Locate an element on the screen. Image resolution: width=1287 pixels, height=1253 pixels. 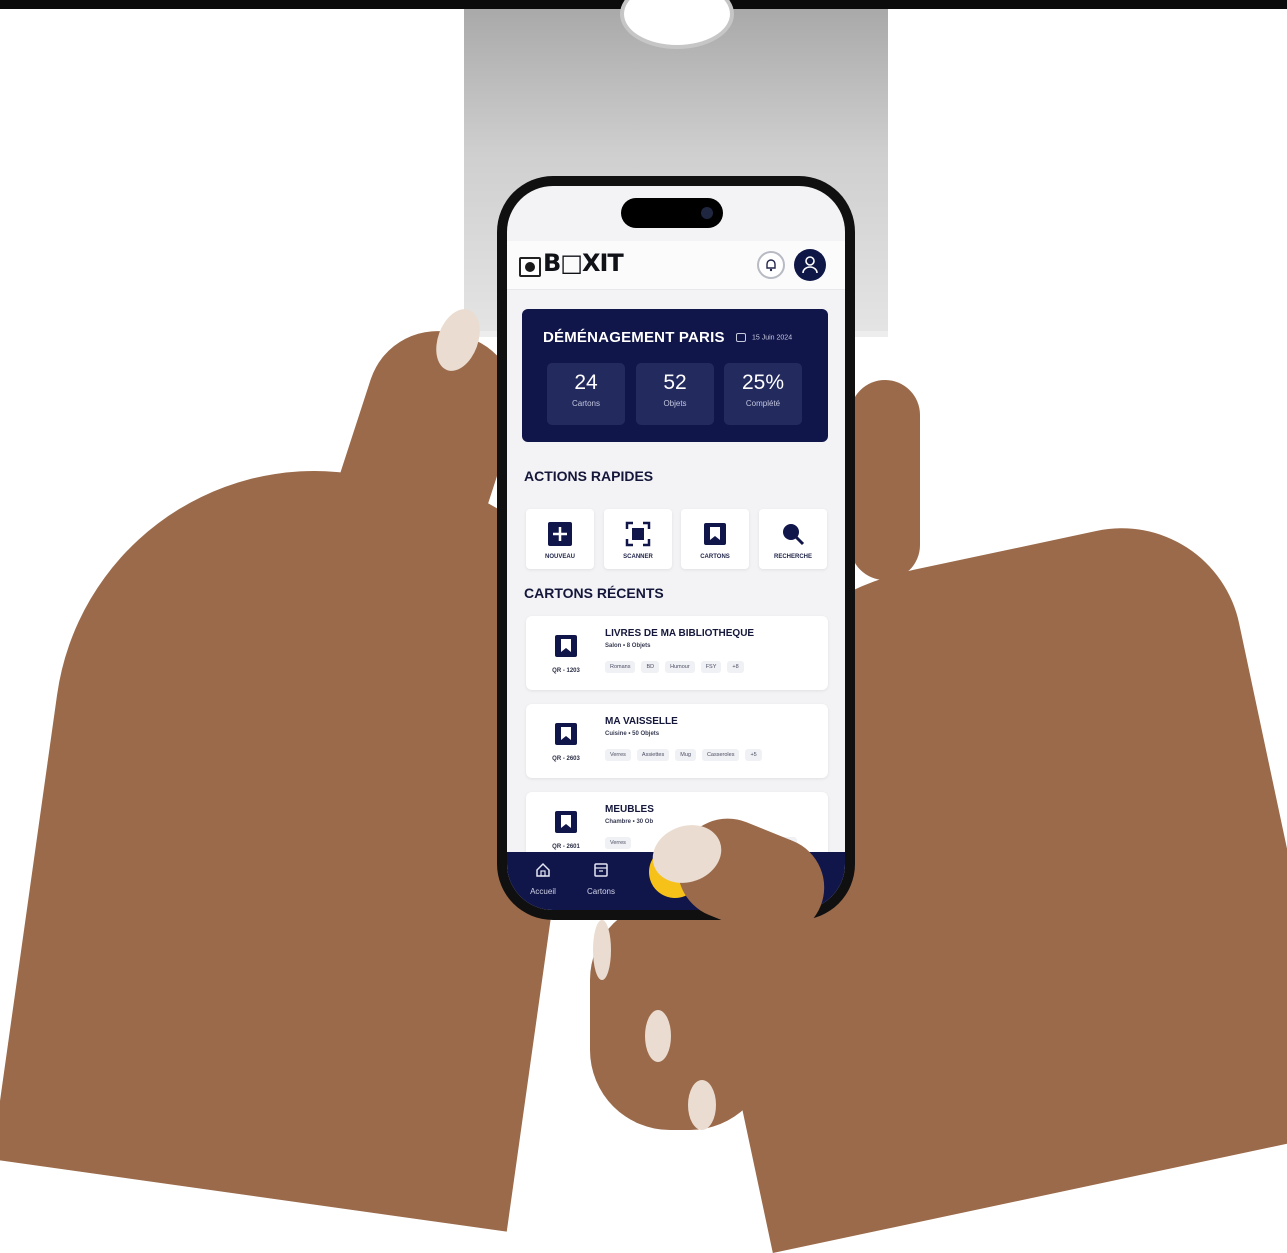
search-icon is located at coordinates (794, 535).